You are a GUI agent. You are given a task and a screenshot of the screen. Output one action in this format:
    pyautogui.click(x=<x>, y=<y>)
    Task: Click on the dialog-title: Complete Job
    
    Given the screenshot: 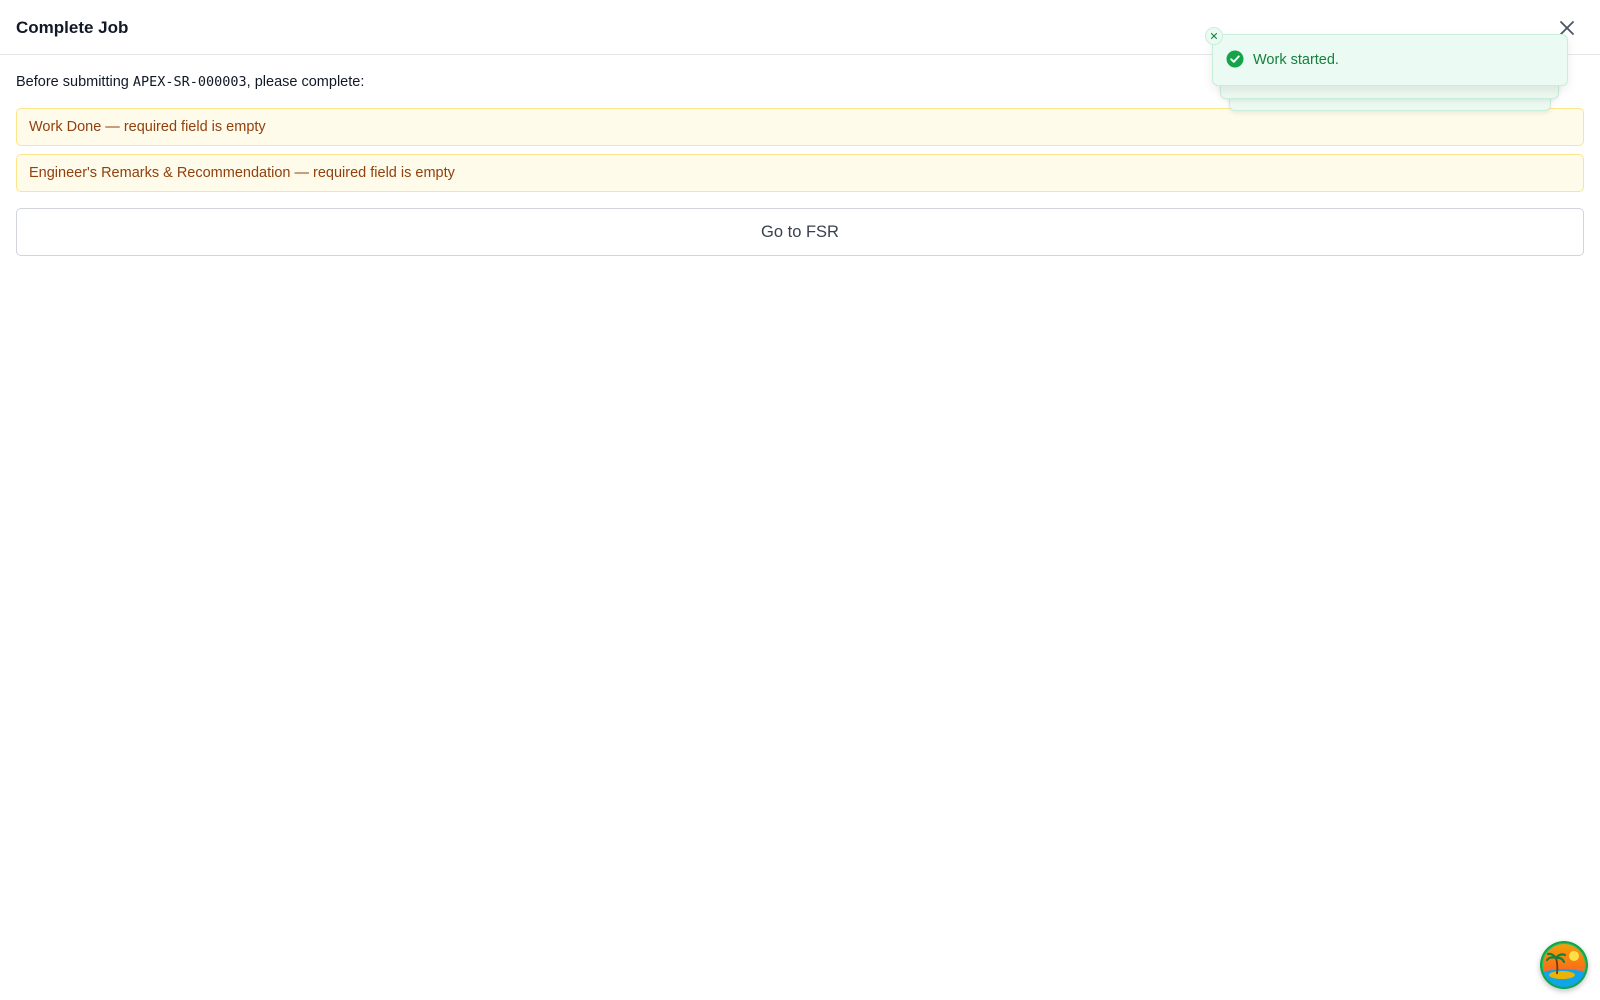 What is the action you would take?
    pyautogui.click(x=72, y=27)
    